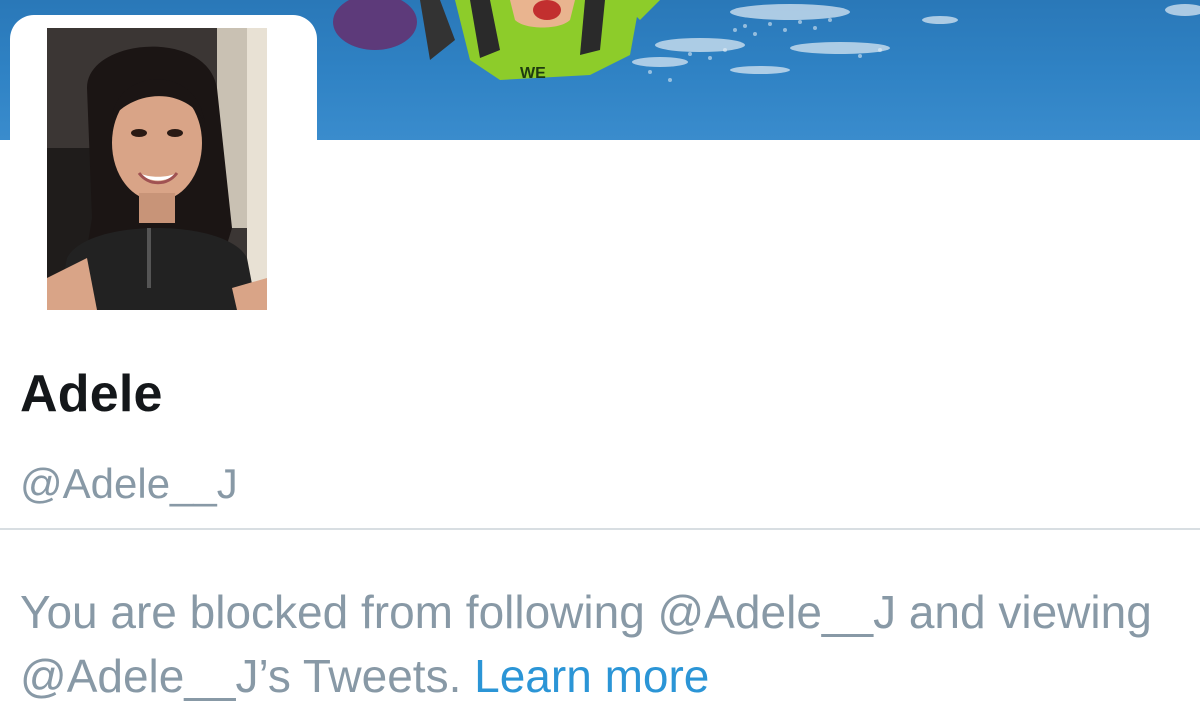  What do you see at coordinates (533, 73) in the screenshot?
I see `banner-suit-text: WE` at bounding box center [533, 73].